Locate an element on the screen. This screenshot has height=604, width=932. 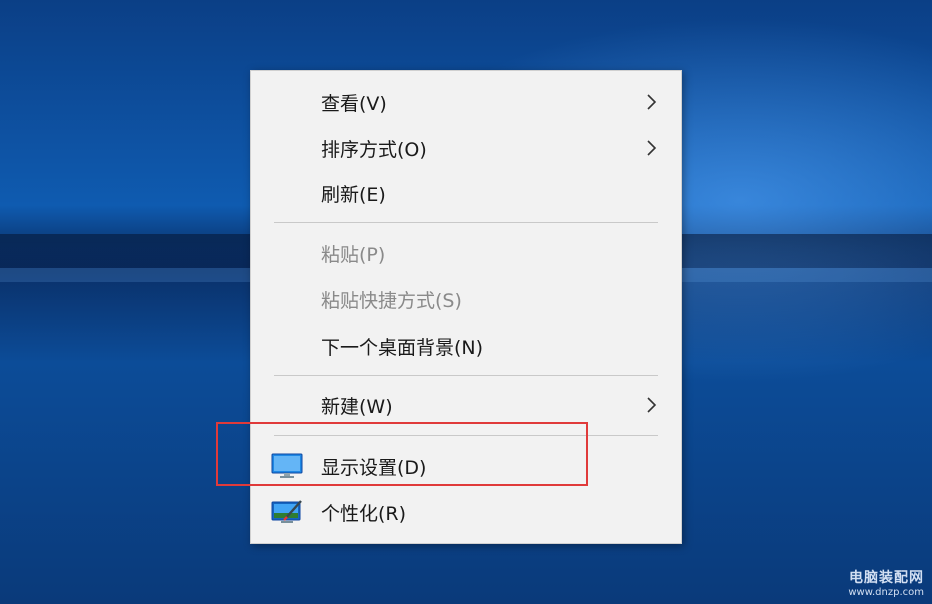
watermark: 电脑装配网 www.dnzp.com is located at coordinates (886, 582).